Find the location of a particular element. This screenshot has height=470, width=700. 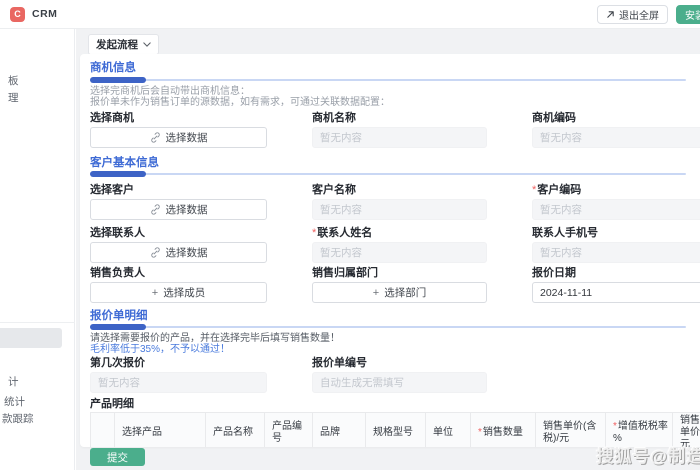

col-unit-price-taxed: 销售单价(含税)/元 is located at coordinates (570, 429).